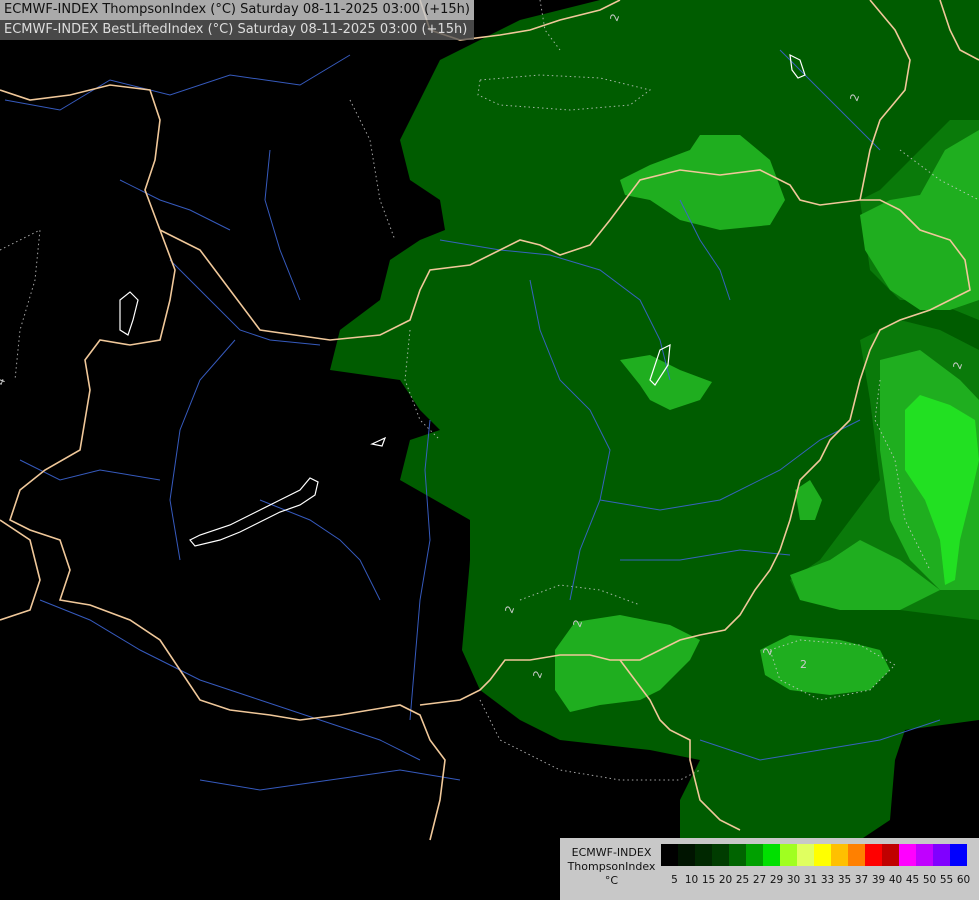 This screenshot has width=979, height=900. Describe the element at coordinates (878, 880) in the screenshot. I see `legend-tick-label: 39` at that location.